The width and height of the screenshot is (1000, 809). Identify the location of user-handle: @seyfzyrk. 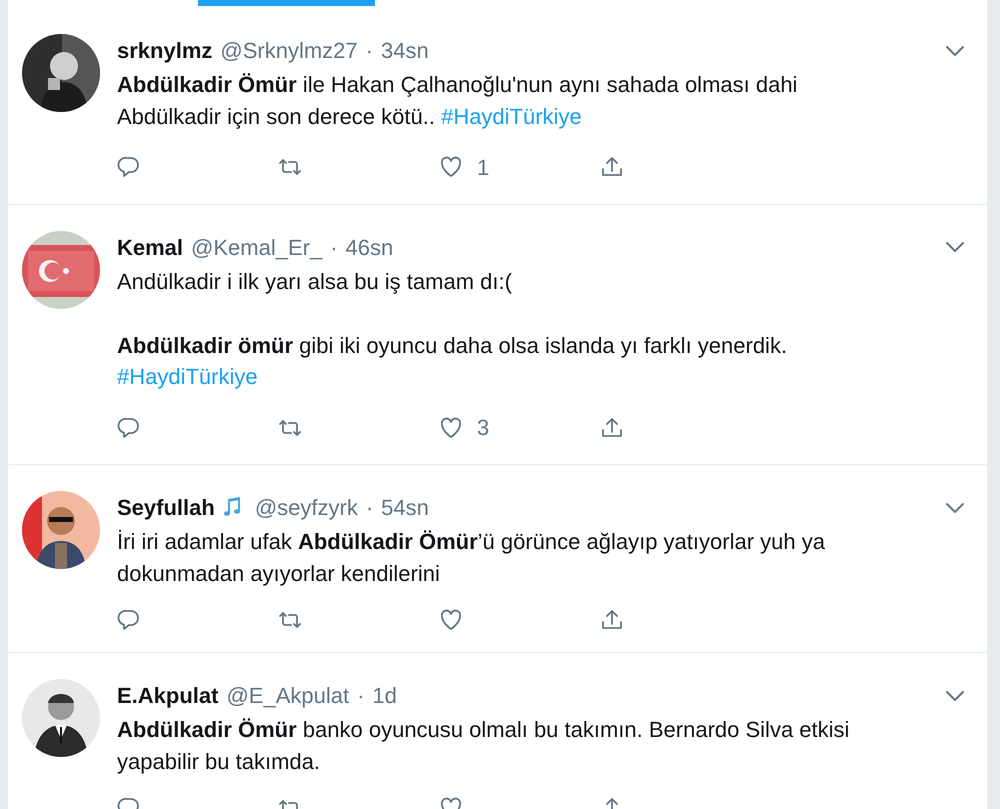
(306, 507).